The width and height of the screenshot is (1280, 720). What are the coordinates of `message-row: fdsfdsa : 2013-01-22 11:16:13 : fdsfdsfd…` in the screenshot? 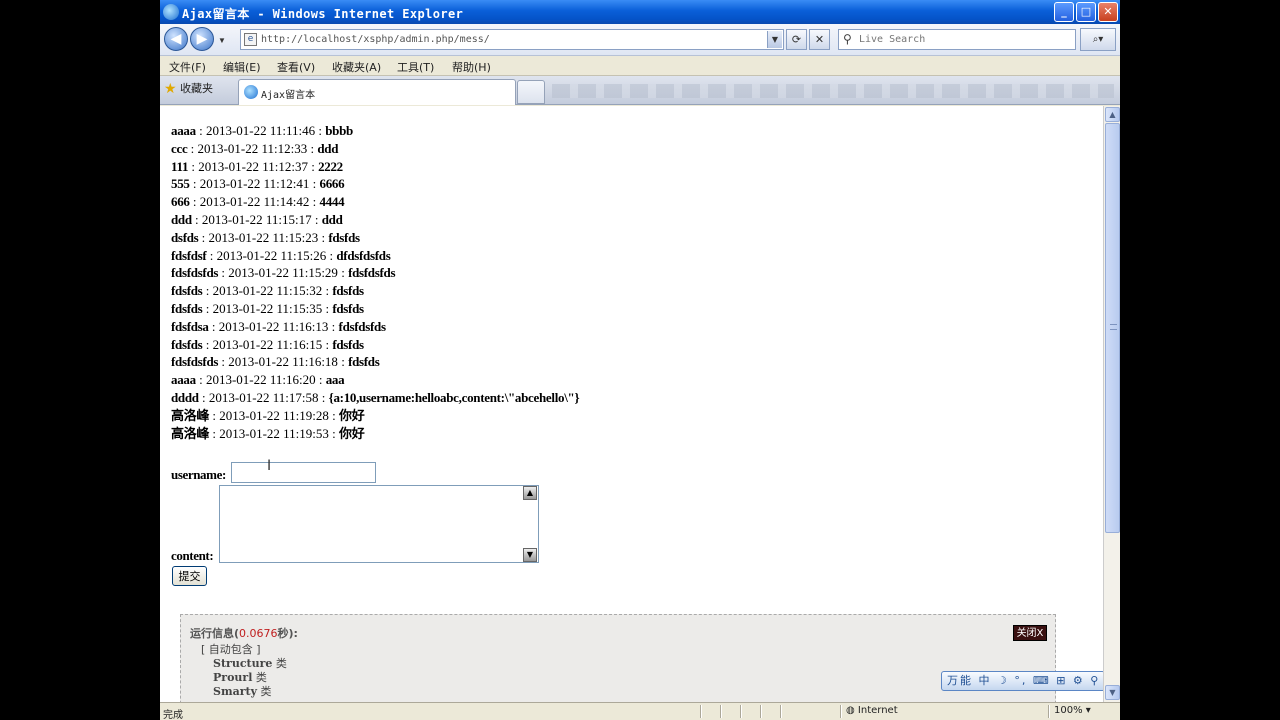 It's located at (278, 326).